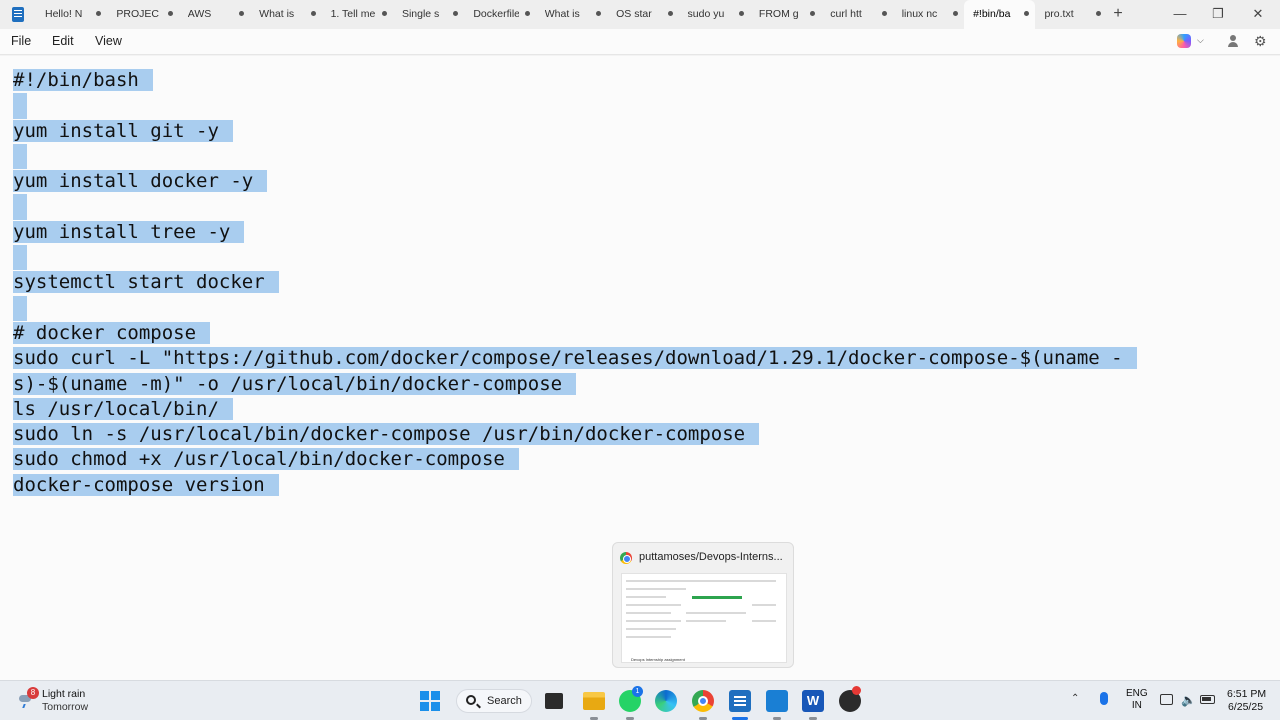  Describe the element at coordinates (108, 41) in the screenshot. I see `menu-view: View` at that location.